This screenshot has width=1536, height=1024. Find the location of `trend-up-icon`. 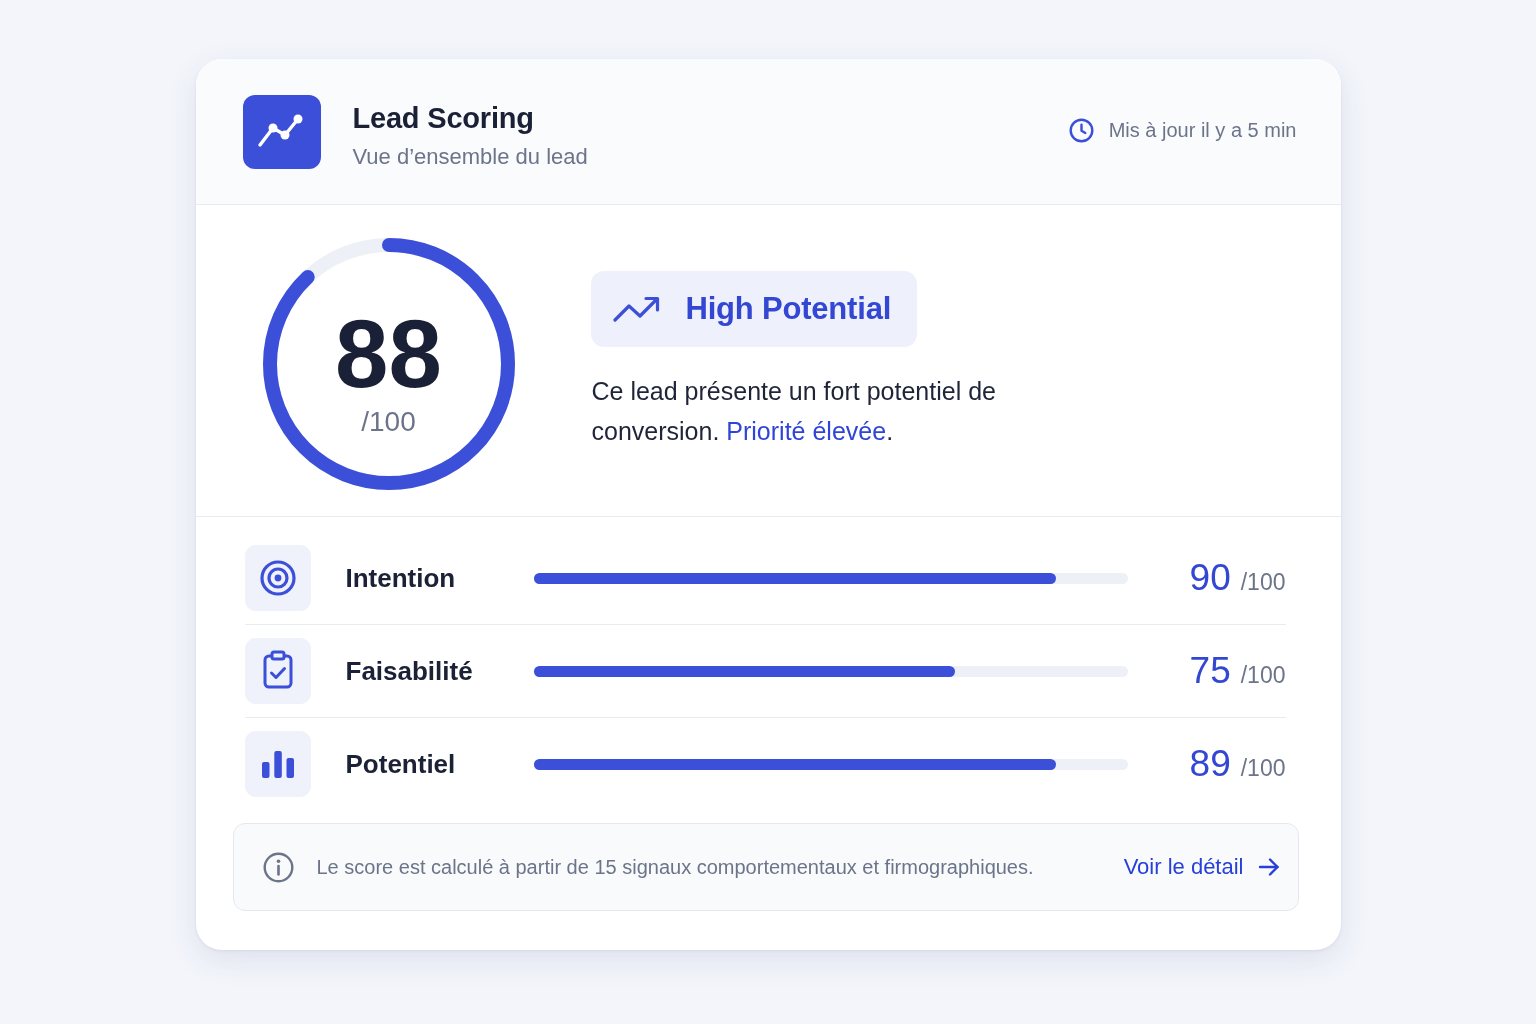

trend-up-icon is located at coordinates (636, 308).